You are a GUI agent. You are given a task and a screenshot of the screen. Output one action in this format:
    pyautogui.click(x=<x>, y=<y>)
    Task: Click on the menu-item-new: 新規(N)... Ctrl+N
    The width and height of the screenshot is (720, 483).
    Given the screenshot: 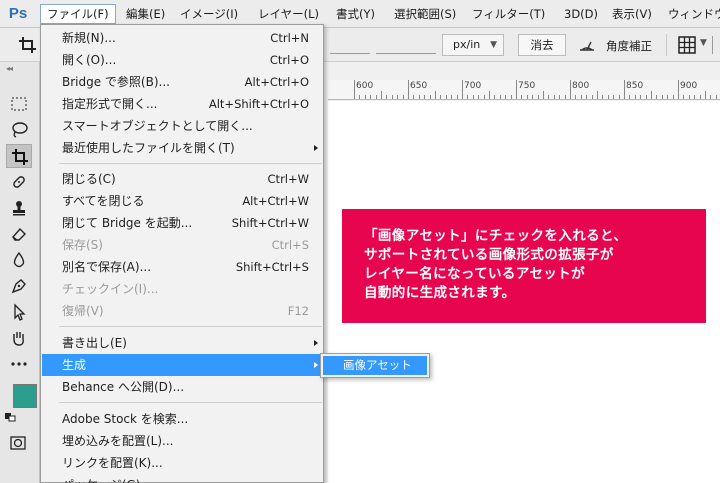 What is the action you would take?
    pyautogui.click(x=182, y=38)
    